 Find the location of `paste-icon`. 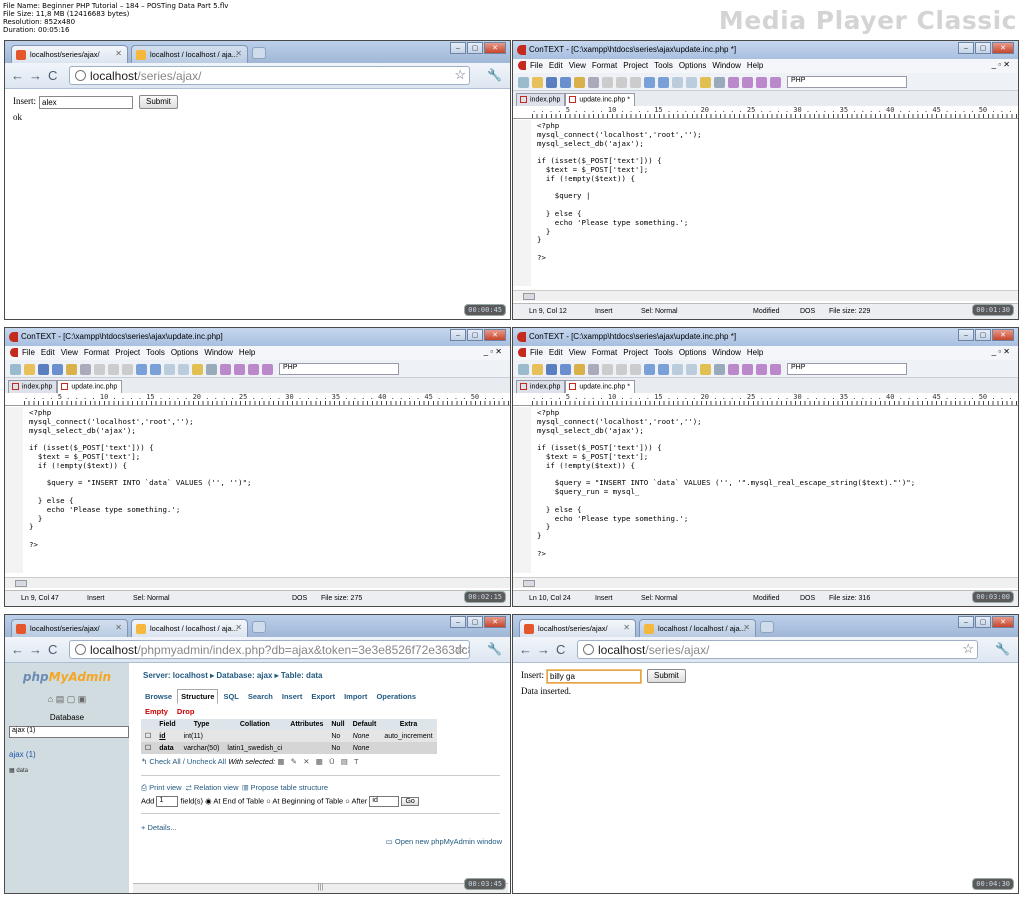

paste-icon is located at coordinates (127, 369).